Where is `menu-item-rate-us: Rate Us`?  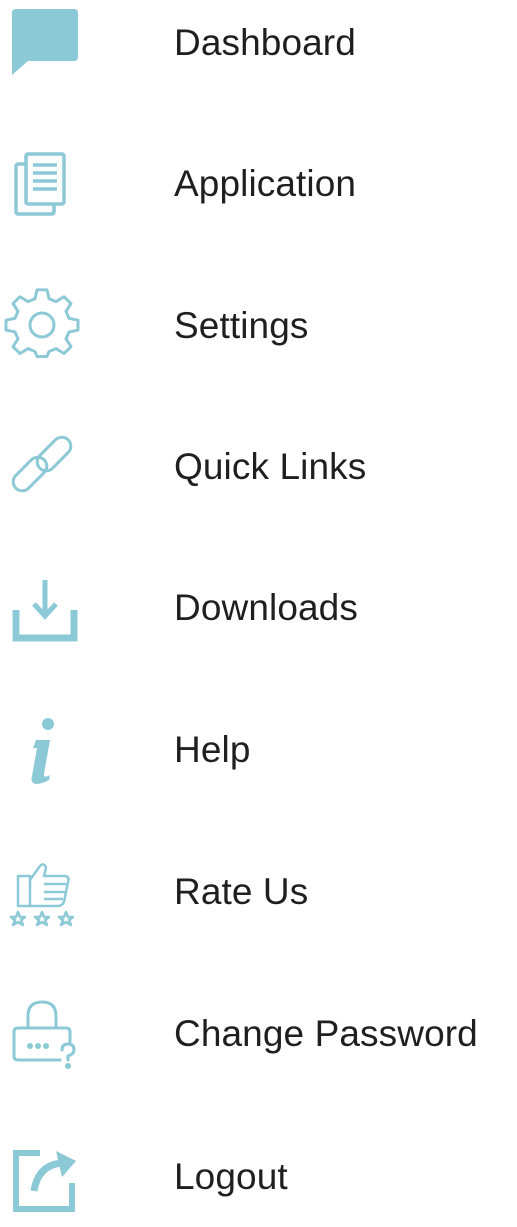 menu-item-rate-us: Rate Us is located at coordinates (258, 892).